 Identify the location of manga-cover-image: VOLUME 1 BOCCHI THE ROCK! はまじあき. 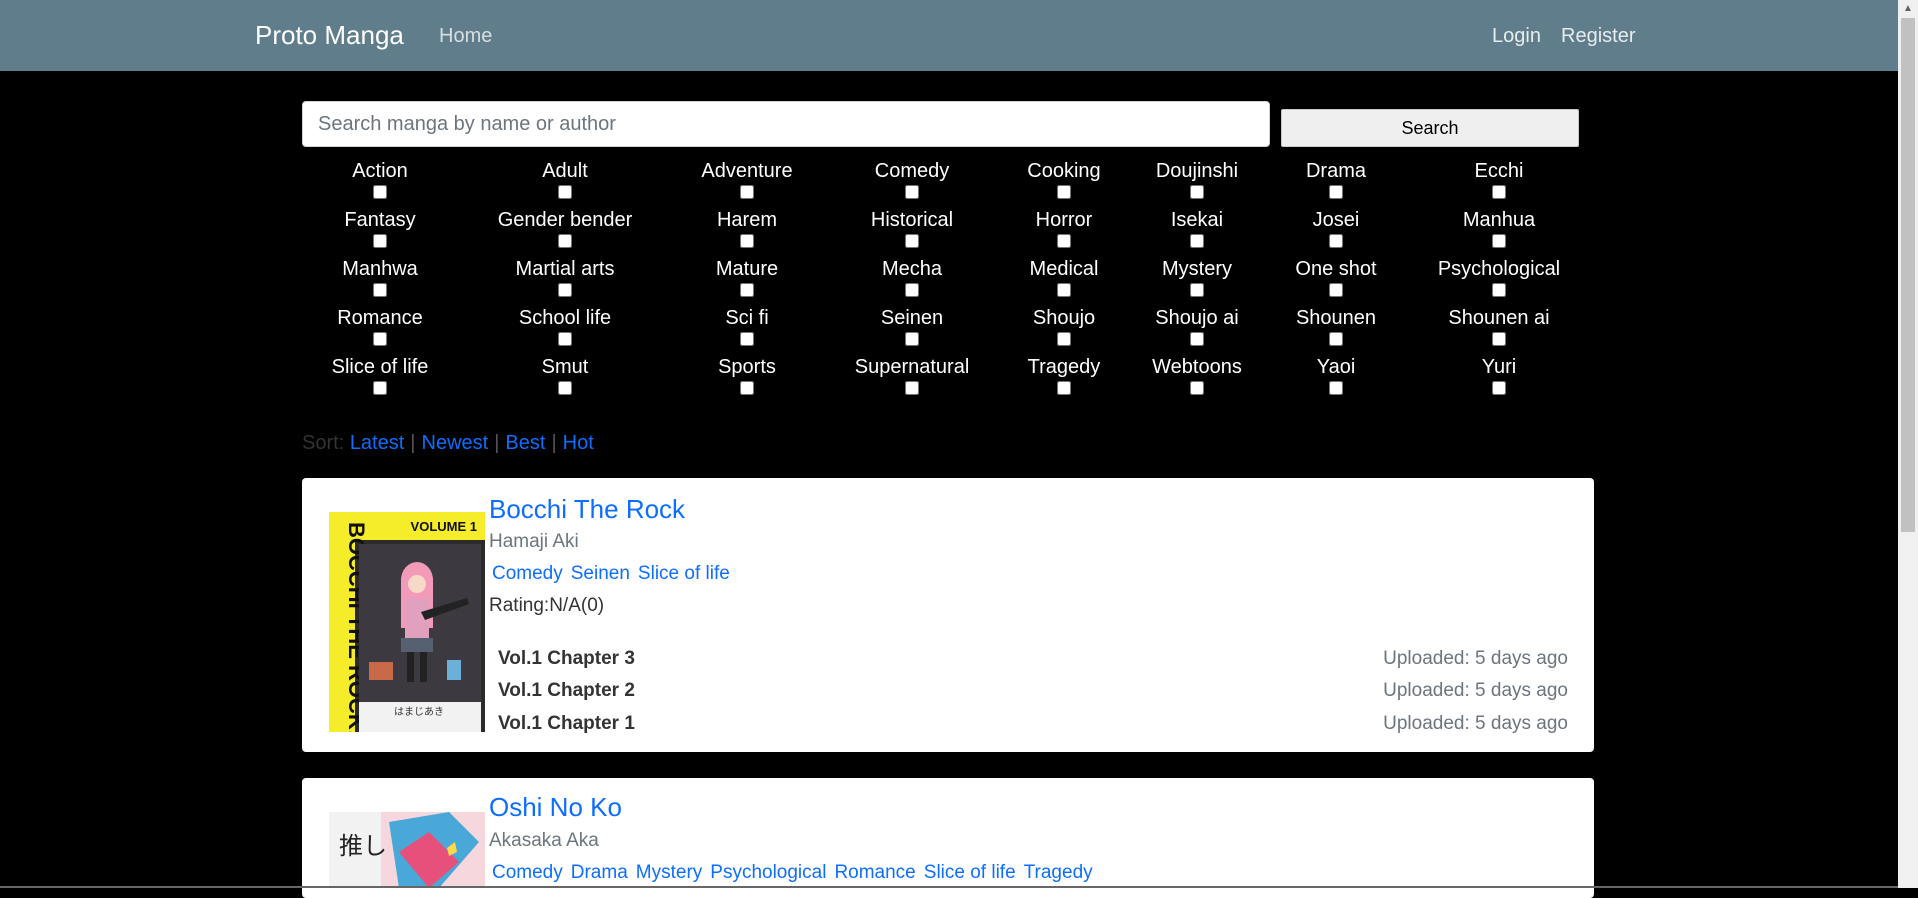
(407, 622).